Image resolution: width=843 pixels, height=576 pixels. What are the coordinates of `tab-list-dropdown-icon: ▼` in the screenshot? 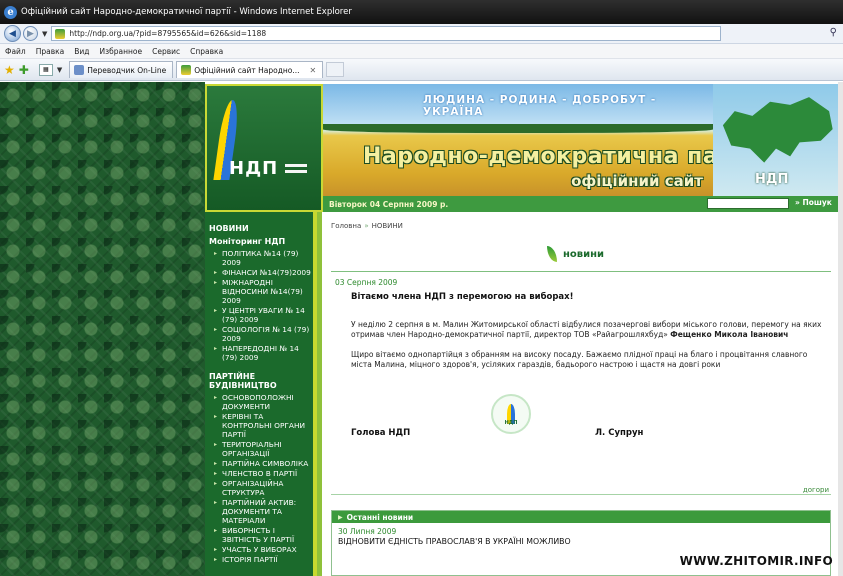 It's located at (59, 70).